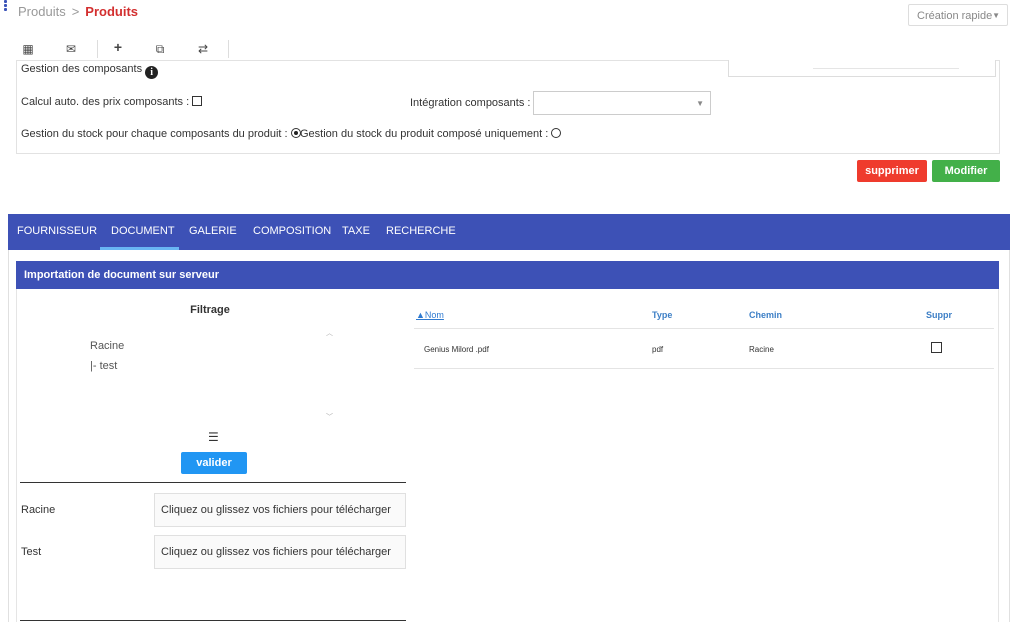 The height and width of the screenshot is (622, 1024). What do you see at coordinates (31, 552) in the screenshot?
I see `upload-folder-test: Test` at bounding box center [31, 552].